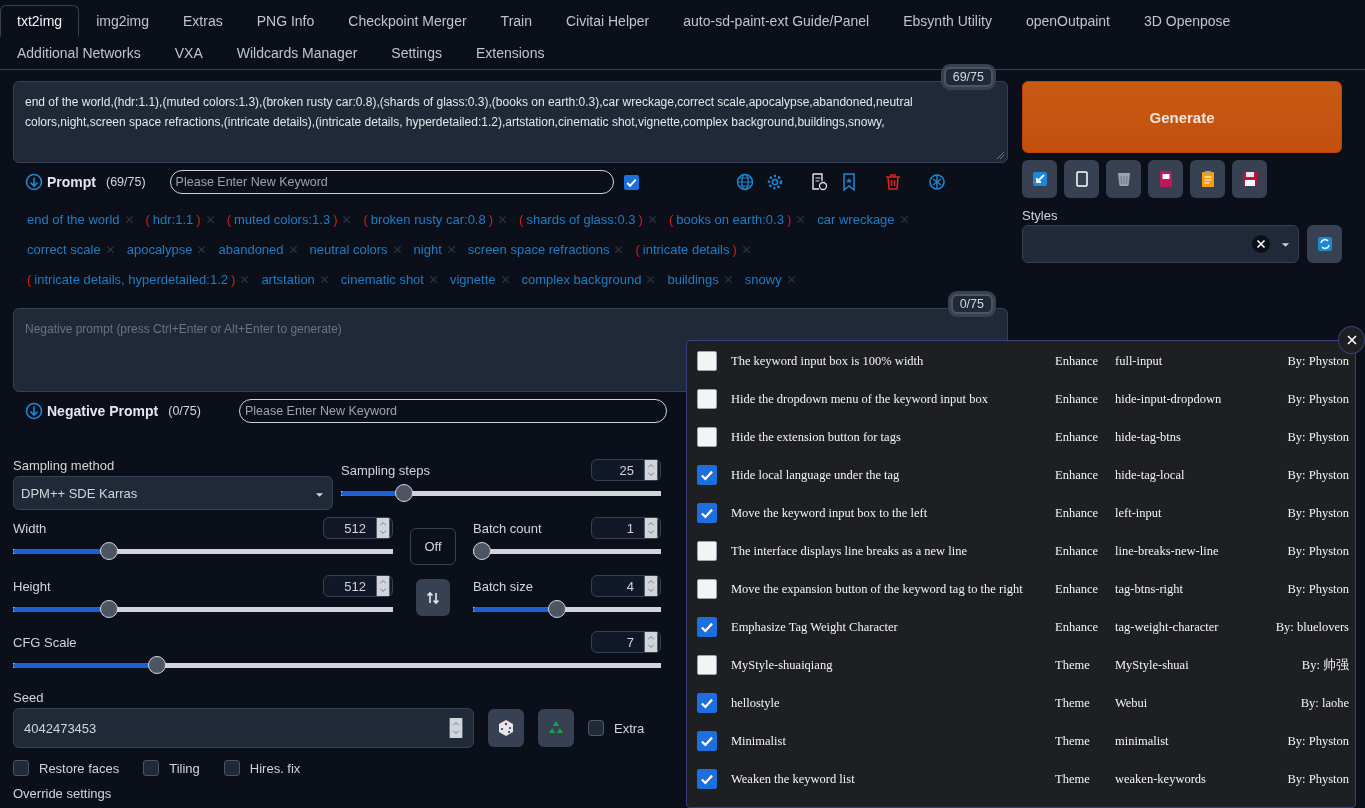 The image size is (1365, 808). Describe the element at coordinates (433, 597) in the screenshot. I see `swap-button` at that location.